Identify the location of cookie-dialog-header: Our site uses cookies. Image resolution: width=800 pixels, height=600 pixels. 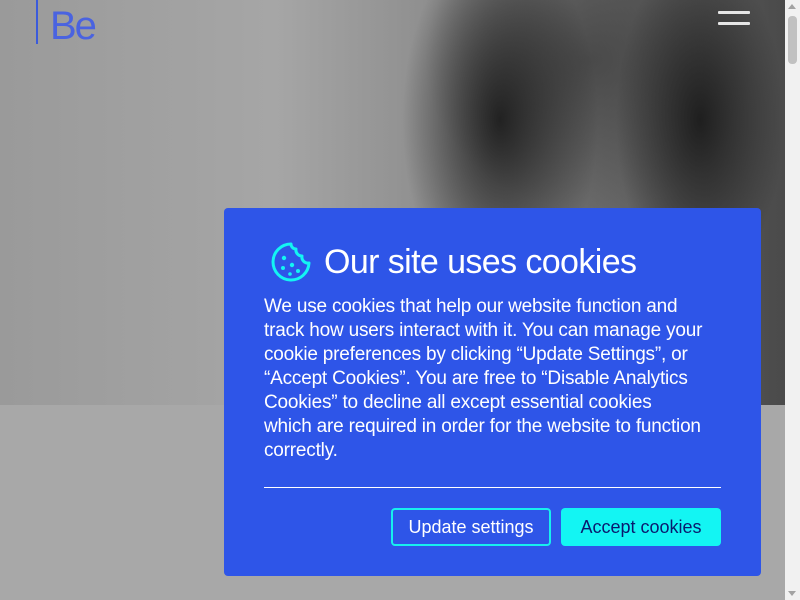
(453, 262).